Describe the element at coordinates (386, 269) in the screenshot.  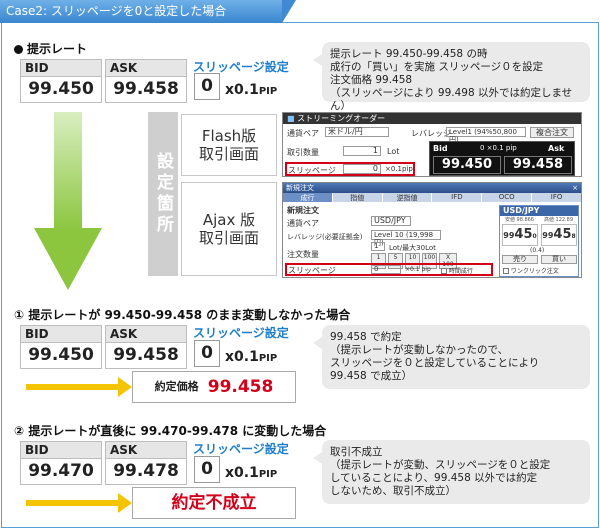
I see `ajax-slippage-input: 0` at that location.